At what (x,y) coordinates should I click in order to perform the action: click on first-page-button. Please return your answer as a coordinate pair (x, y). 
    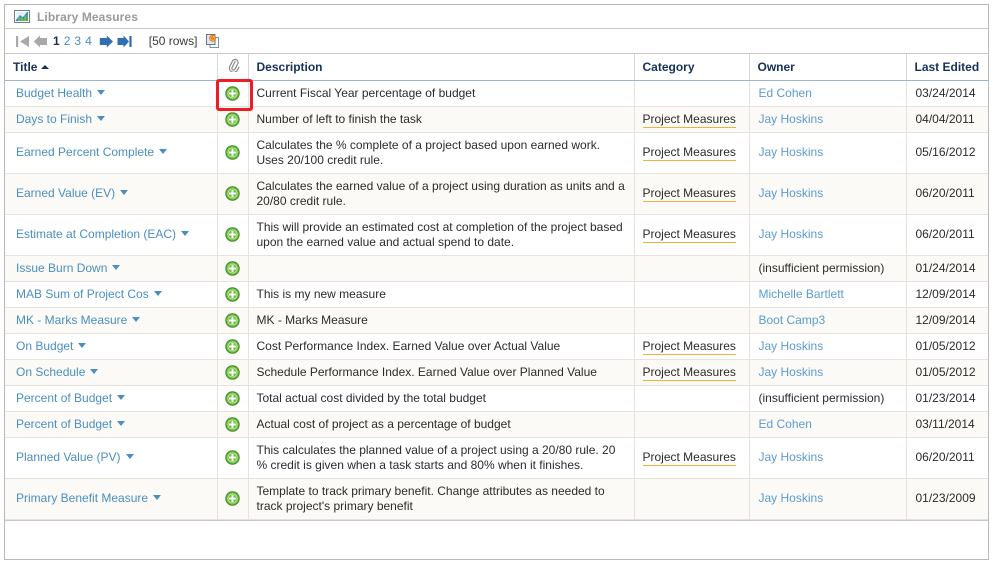
    Looking at the image, I should click on (22, 41).